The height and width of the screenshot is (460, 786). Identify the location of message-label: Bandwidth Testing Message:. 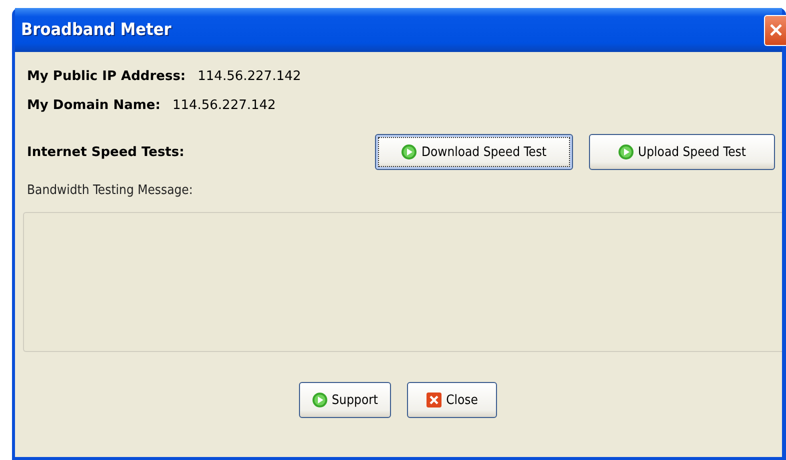
(110, 190).